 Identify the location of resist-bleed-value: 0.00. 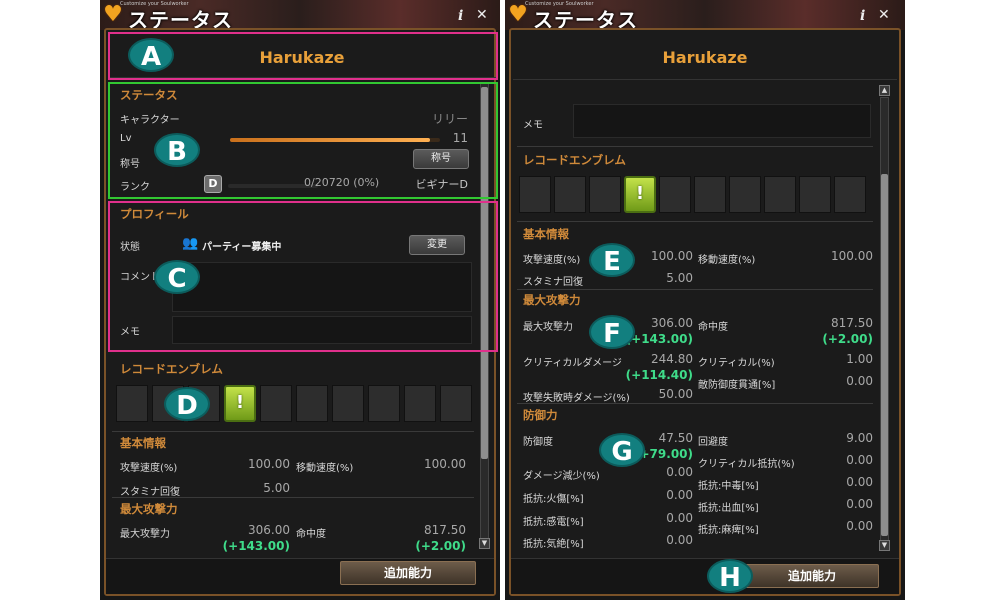
(859, 504).